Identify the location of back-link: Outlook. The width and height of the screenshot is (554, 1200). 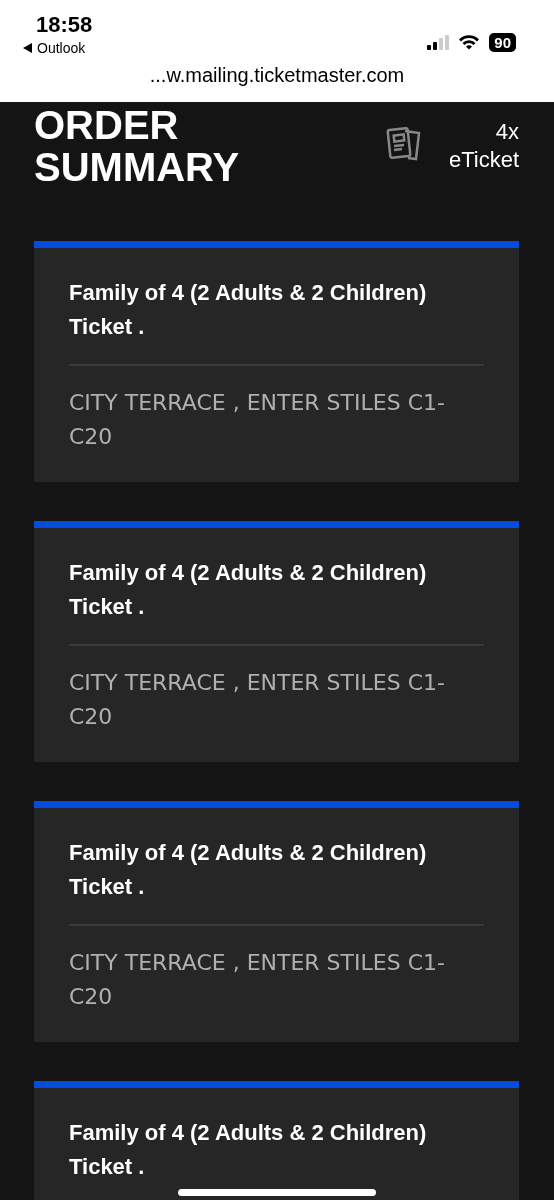
(54, 48).